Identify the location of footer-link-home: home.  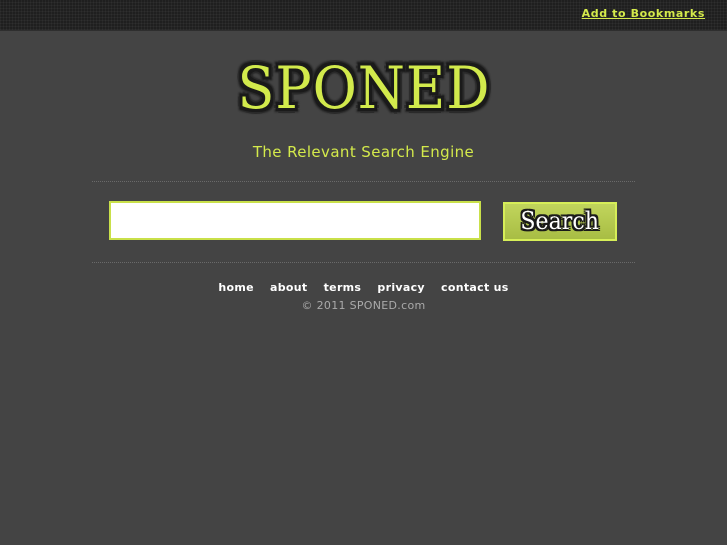
(236, 287).